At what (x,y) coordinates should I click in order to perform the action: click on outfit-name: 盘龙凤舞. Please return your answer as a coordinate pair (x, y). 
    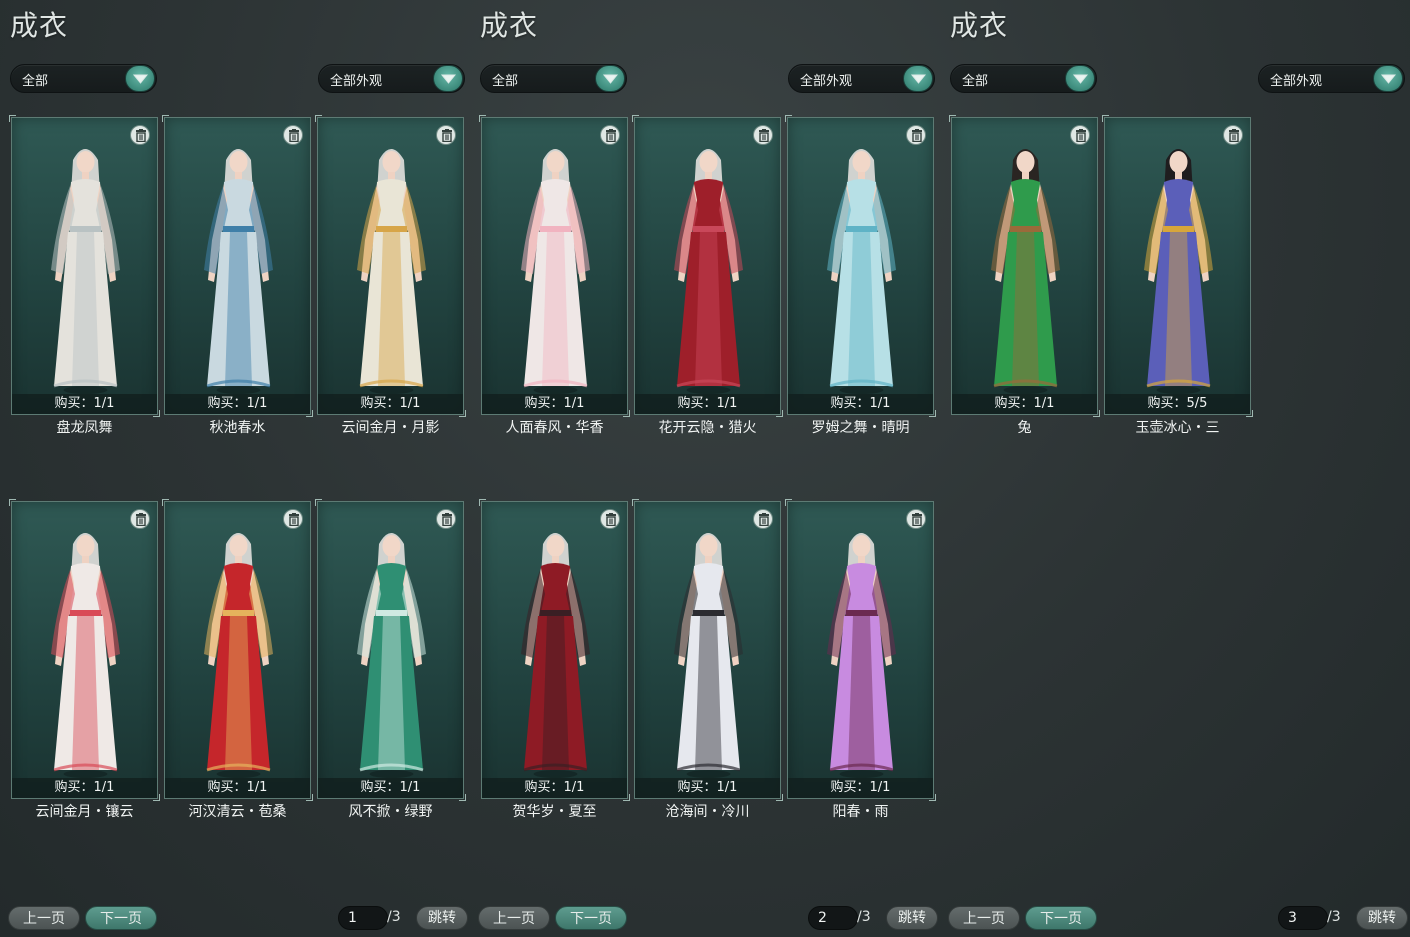
    Looking at the image, I should click on (84, 428).